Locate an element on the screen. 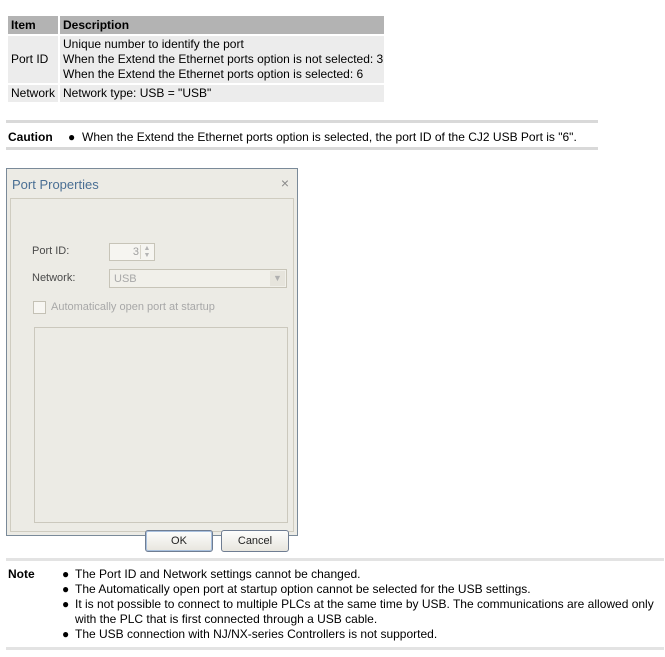  table-row: Network Network type: USB = "USB" is located at coordinates (196, 93).